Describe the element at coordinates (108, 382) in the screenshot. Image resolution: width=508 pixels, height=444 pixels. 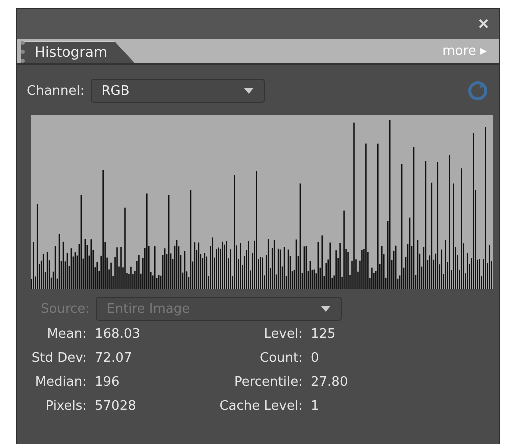
I see `stat-value: 196` at that location.